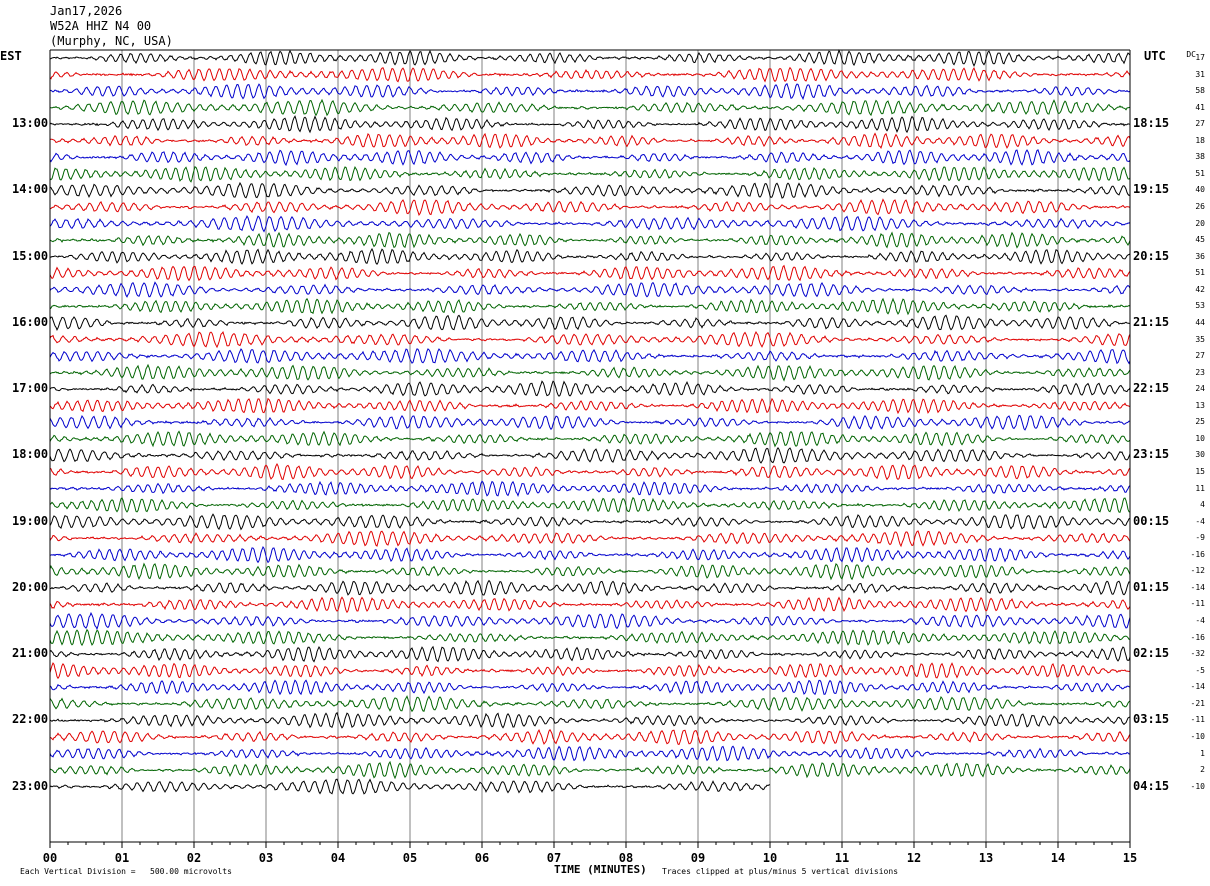 This screenshot has width=1210, height=886. Describe the element at coordinates (1202, 753) in the screenshot. I see `dc-offset-label: 1` at that location.